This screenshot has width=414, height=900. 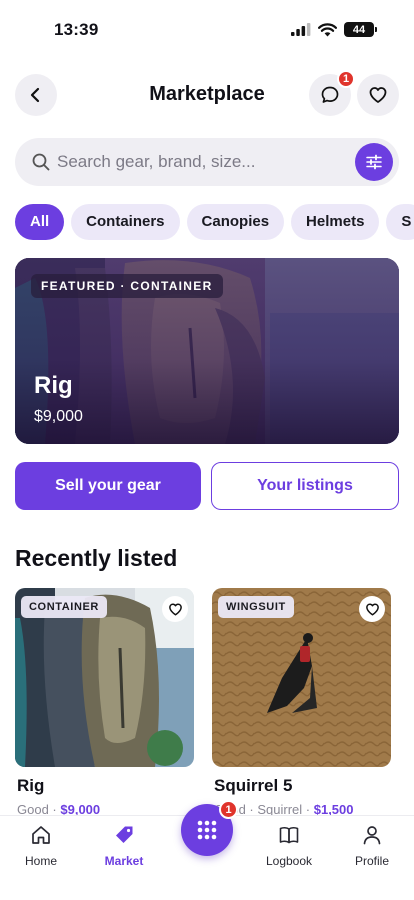 I want to click on favorites-button, so click(x=378, y=95).